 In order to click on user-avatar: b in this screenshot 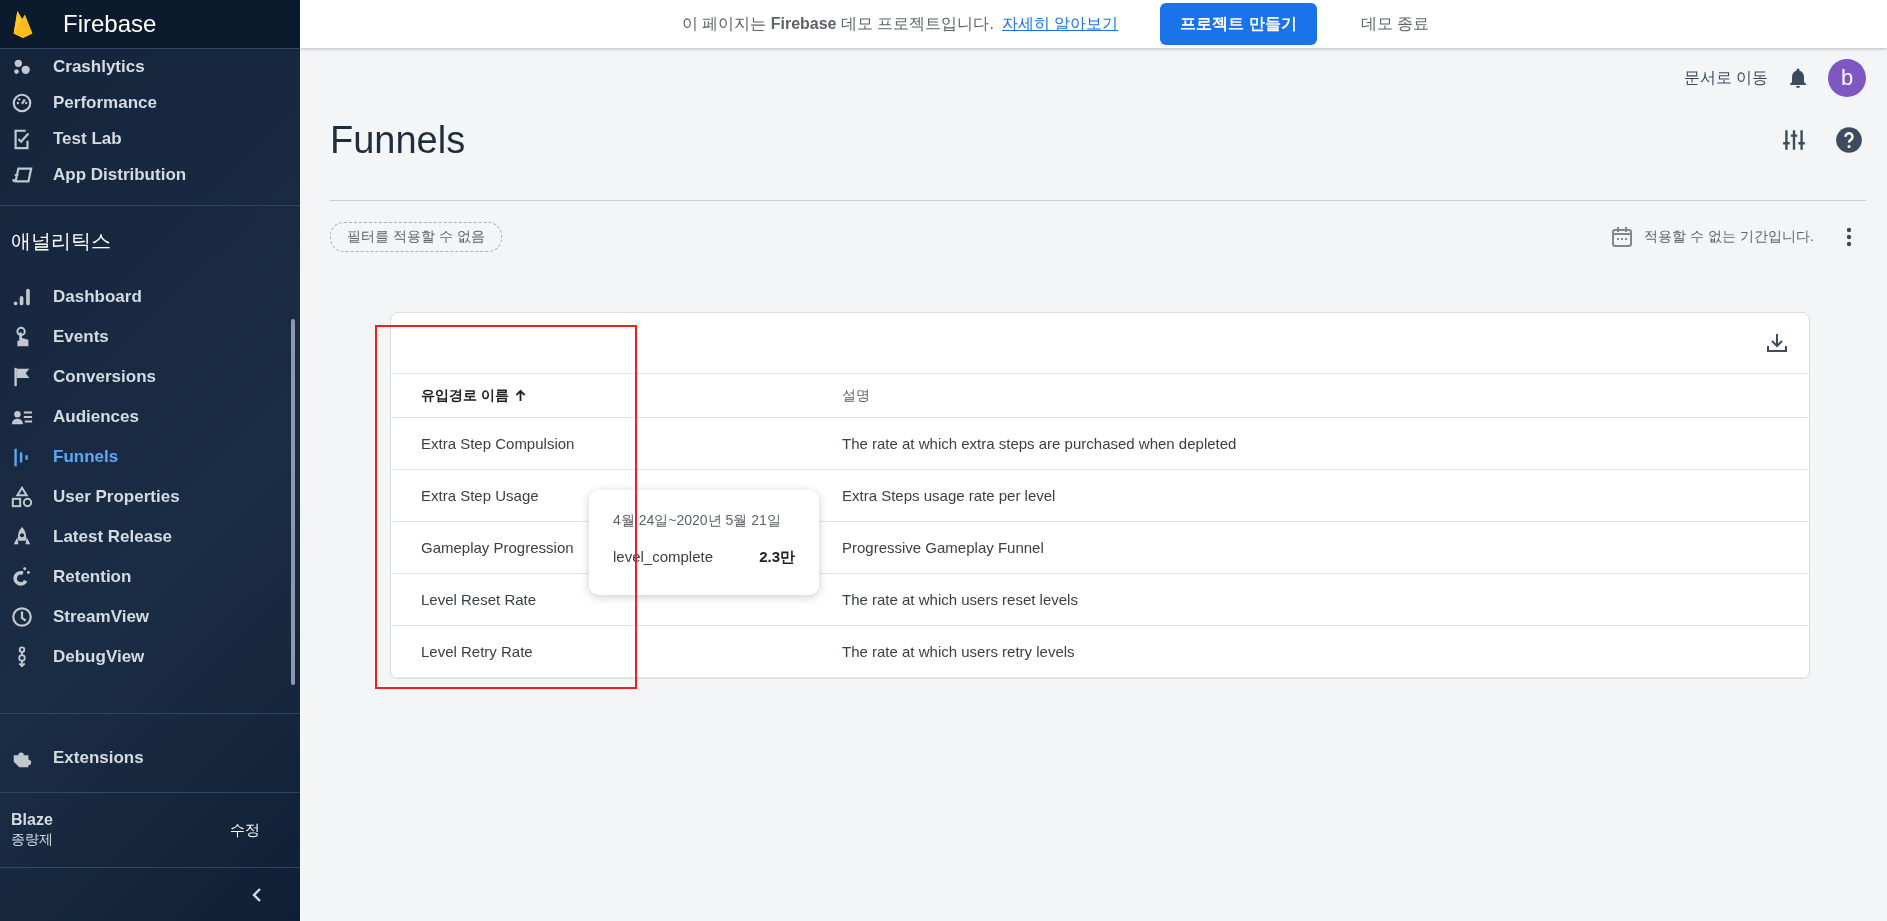, I will do `click(1847, 78)`.